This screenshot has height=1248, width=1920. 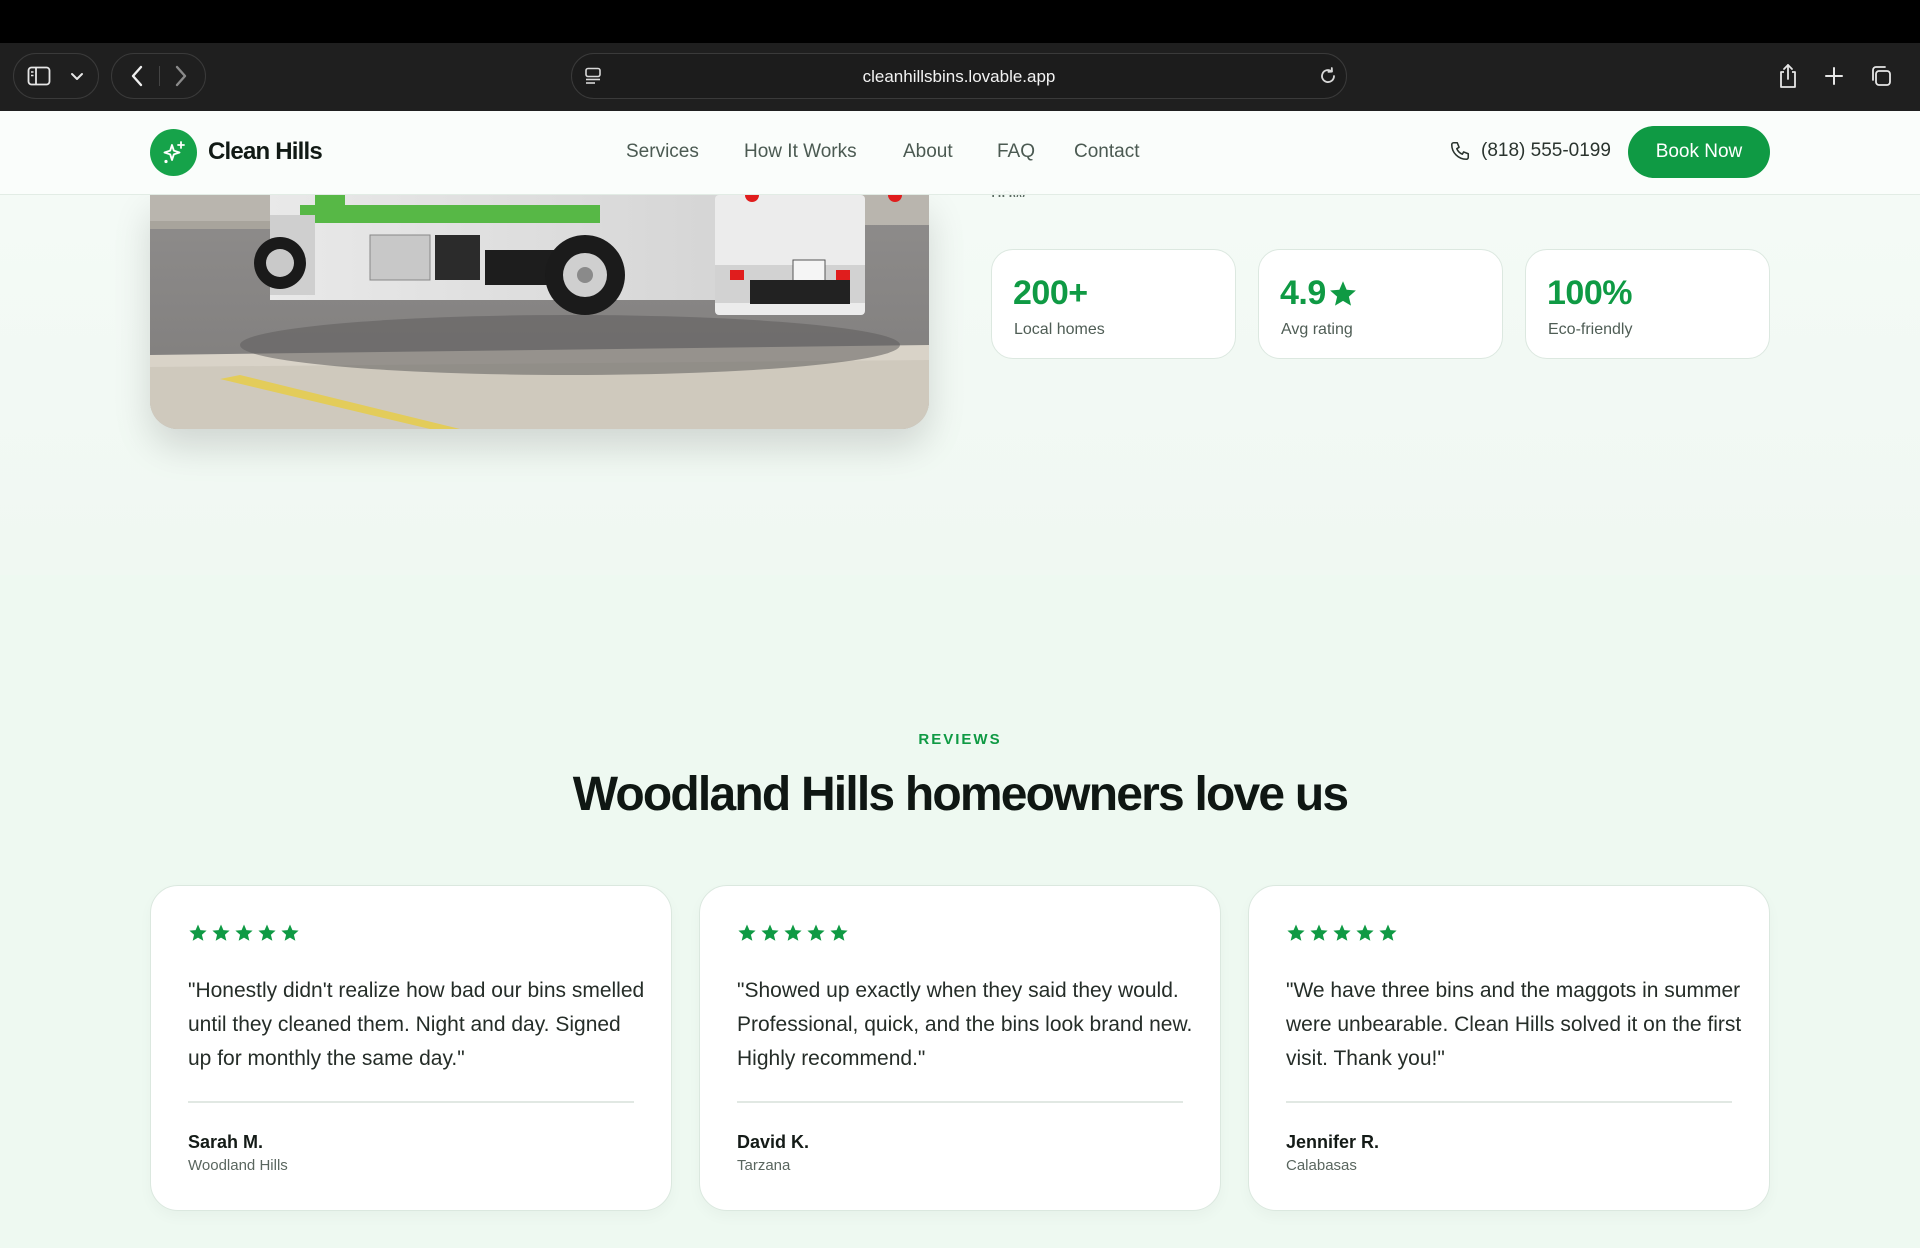 I want to click on nav-faq: FAQ, so click(x=1016, y=152).